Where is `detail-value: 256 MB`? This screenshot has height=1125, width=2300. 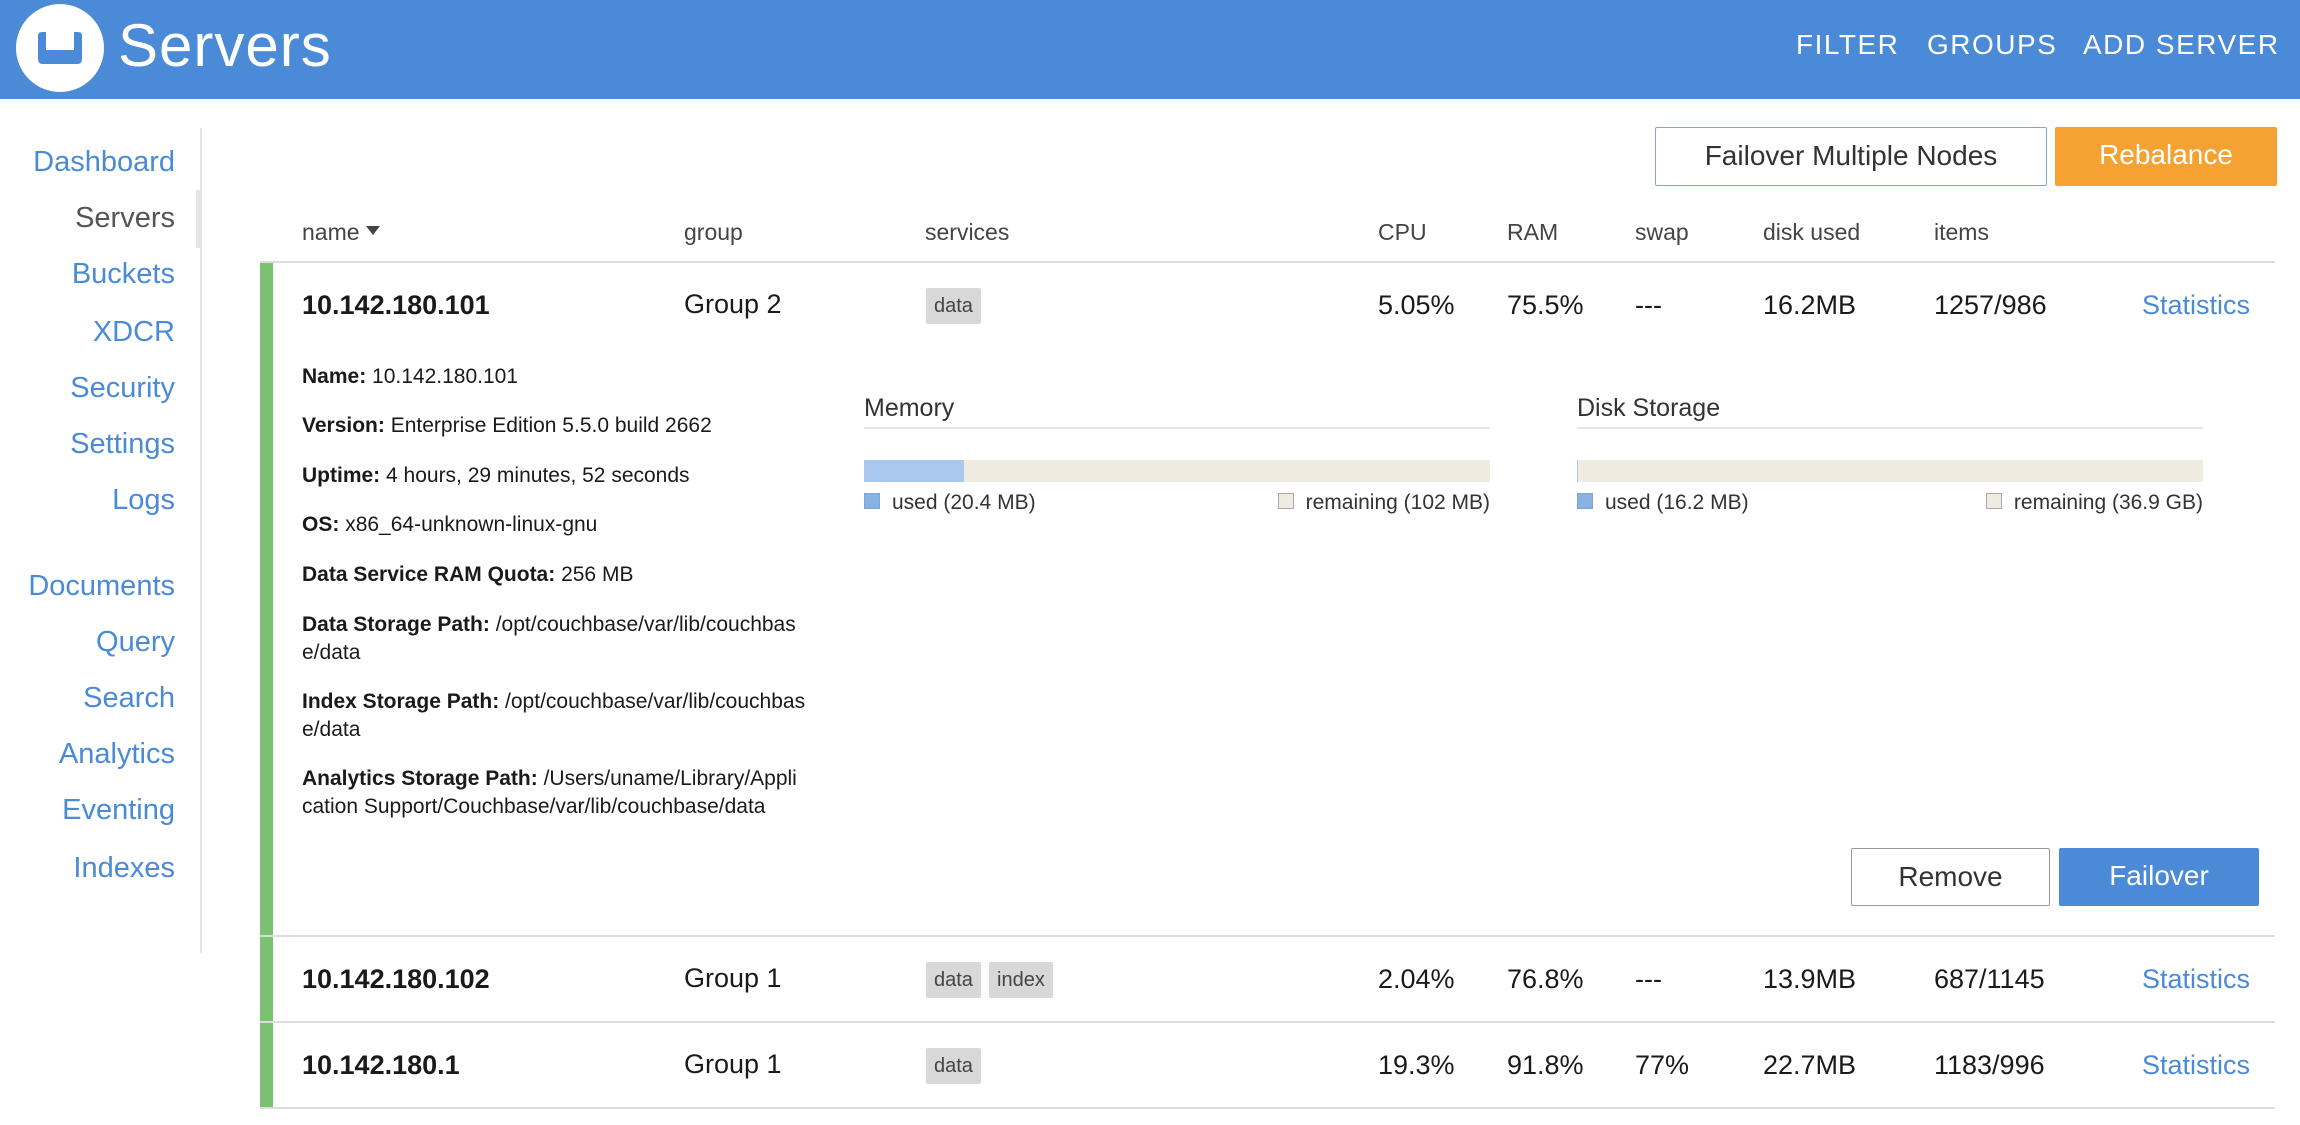
detail-value: 256 MB is located at coordinates (597, 574).